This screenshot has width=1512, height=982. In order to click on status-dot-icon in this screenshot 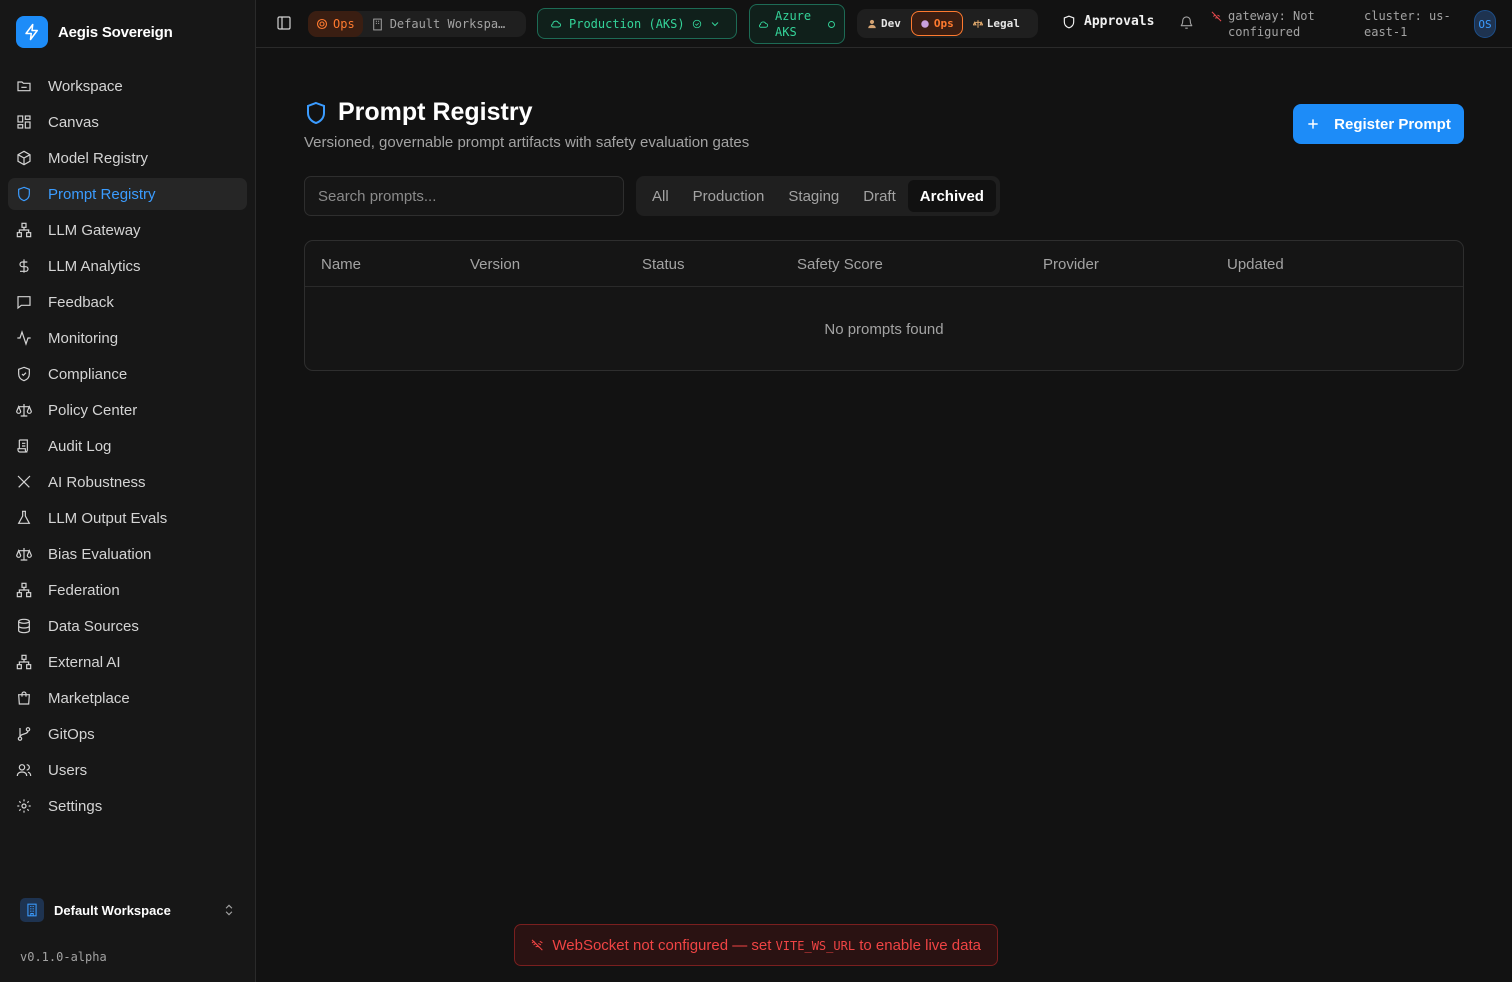, I will do `click(831, 24)`.